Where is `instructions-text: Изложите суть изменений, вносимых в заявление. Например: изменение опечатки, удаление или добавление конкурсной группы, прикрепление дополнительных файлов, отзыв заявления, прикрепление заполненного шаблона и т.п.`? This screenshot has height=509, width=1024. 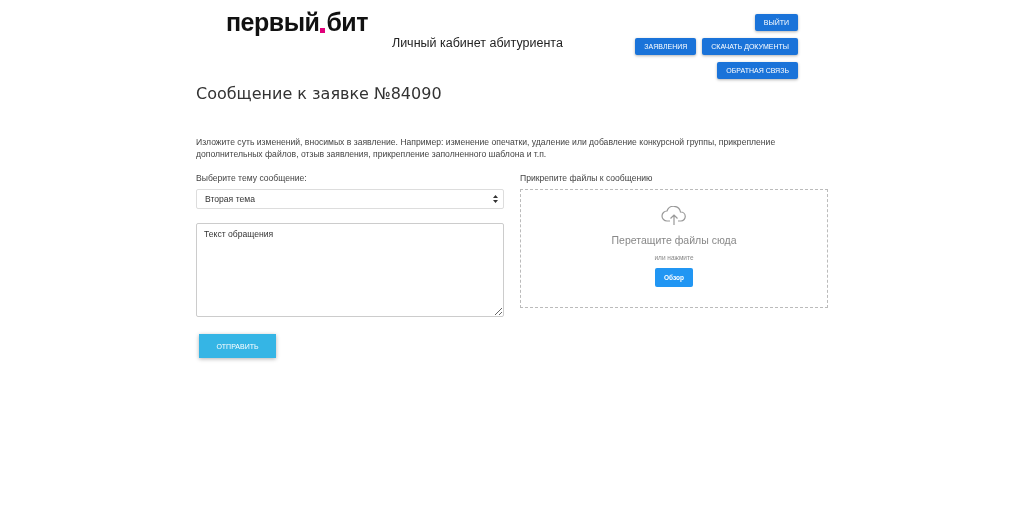
instructions-text: Изложите суть изменений, вносимых в заявление. Например: изменение опечатки, удаление или добавление конкурсной группы, прикрепление дополнительных файлов, отзыв заявления, прикрепление заполненного шаблона и т.п. is located at coordinates (486, 148).